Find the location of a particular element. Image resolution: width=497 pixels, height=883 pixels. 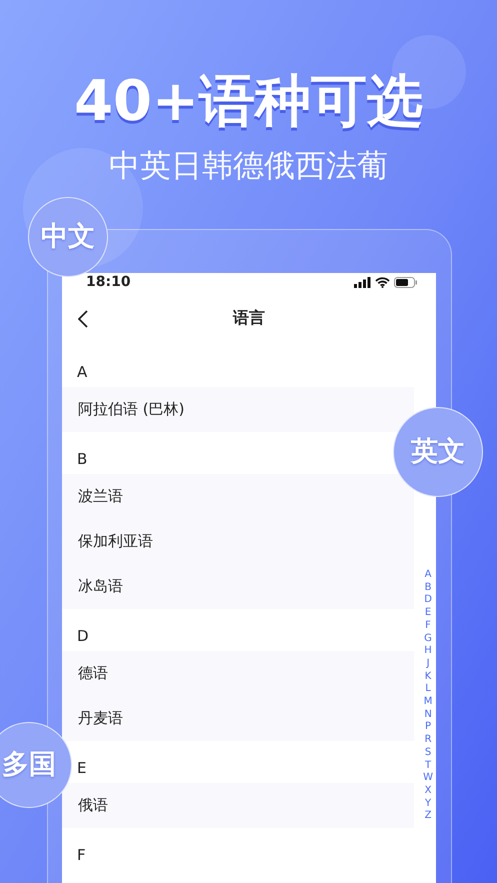

section-letter: A is located at coordinates (82, 372).